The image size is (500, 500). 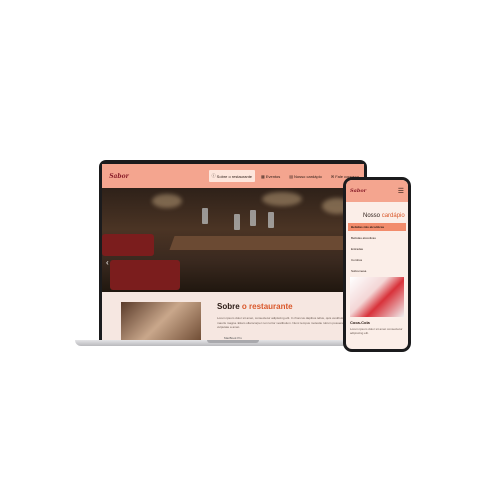 I want to click on about-title-prefix: Sobre, so click(x=228, y=306).